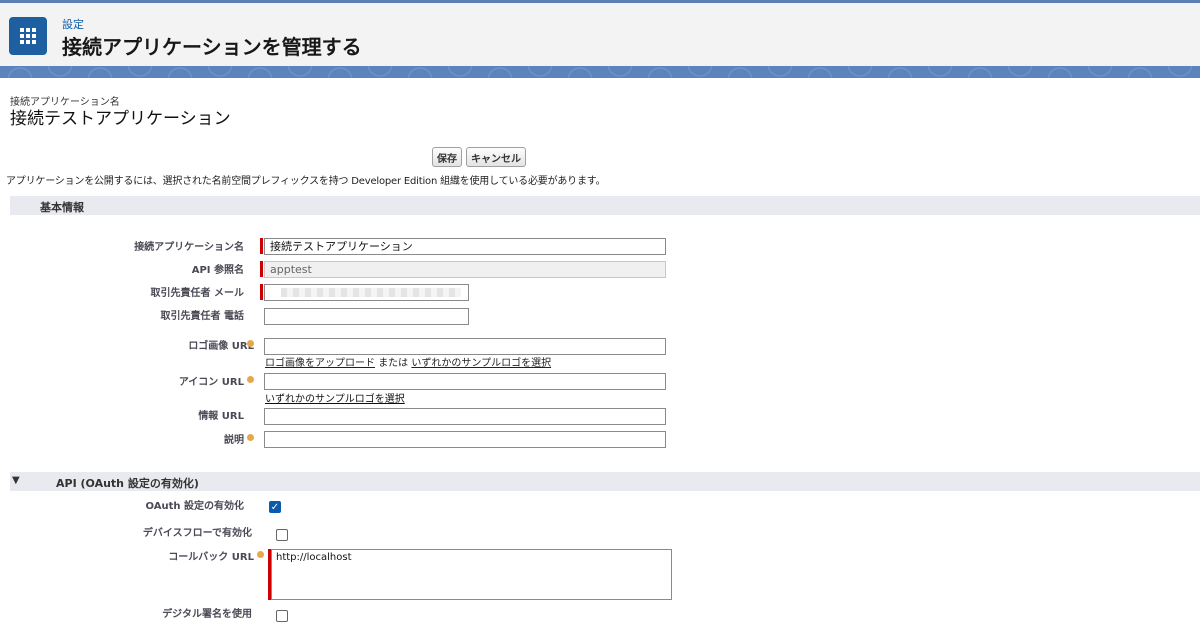  I want to click on decorative-band, so click(600, 72).